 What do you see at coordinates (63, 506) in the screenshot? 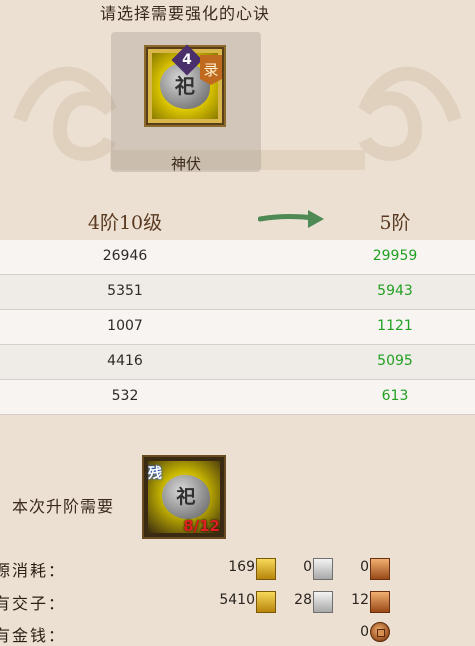
I see `requirement-label: 本次升阶需要` at bounding box center [63, 506].